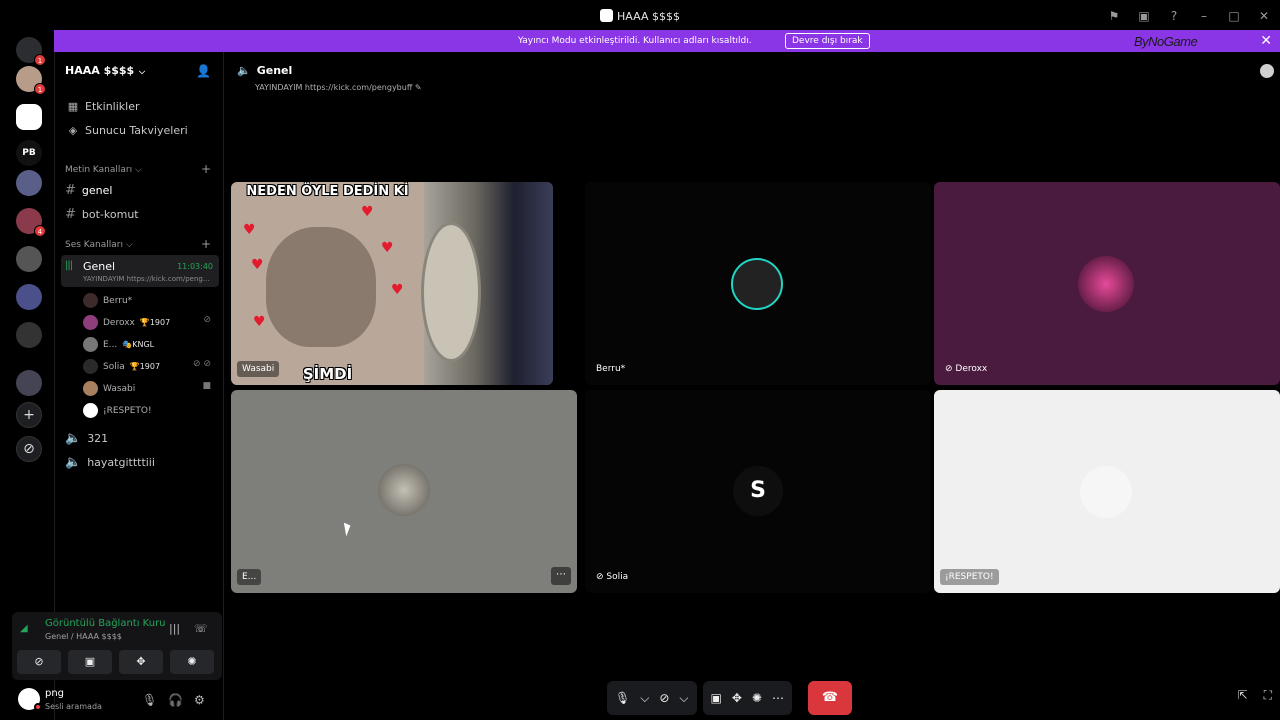  I want to click on voice-user: Solia 🏆1907, so click(121, 366).